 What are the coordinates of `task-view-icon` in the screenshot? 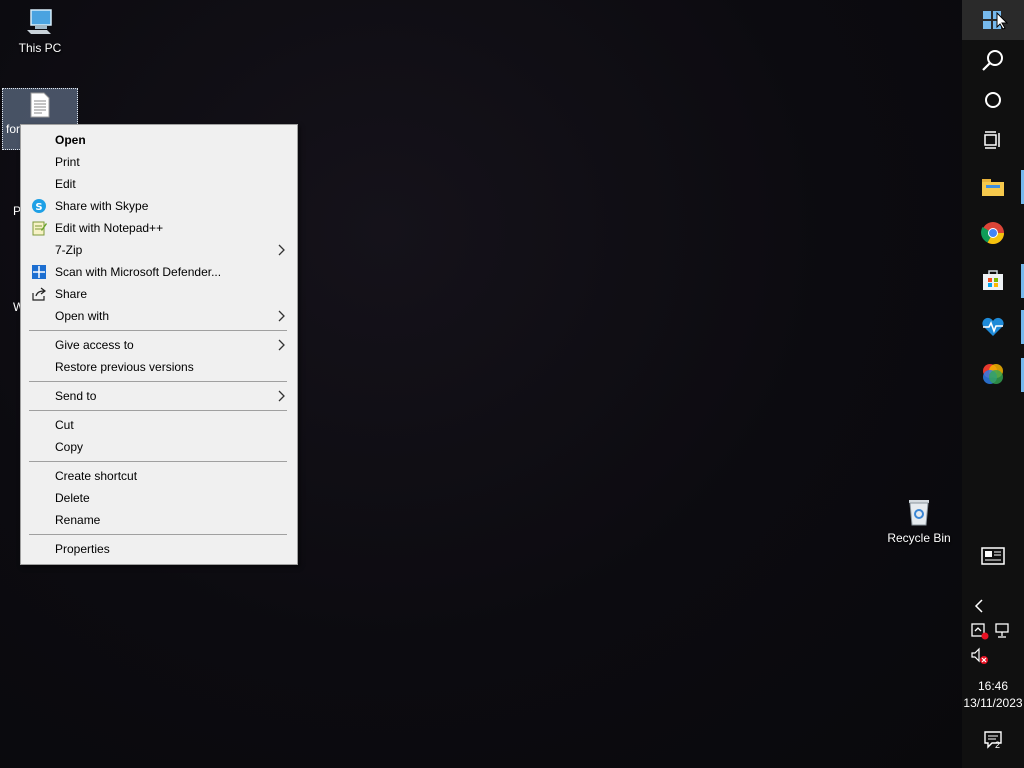 It's located at (992, 140).